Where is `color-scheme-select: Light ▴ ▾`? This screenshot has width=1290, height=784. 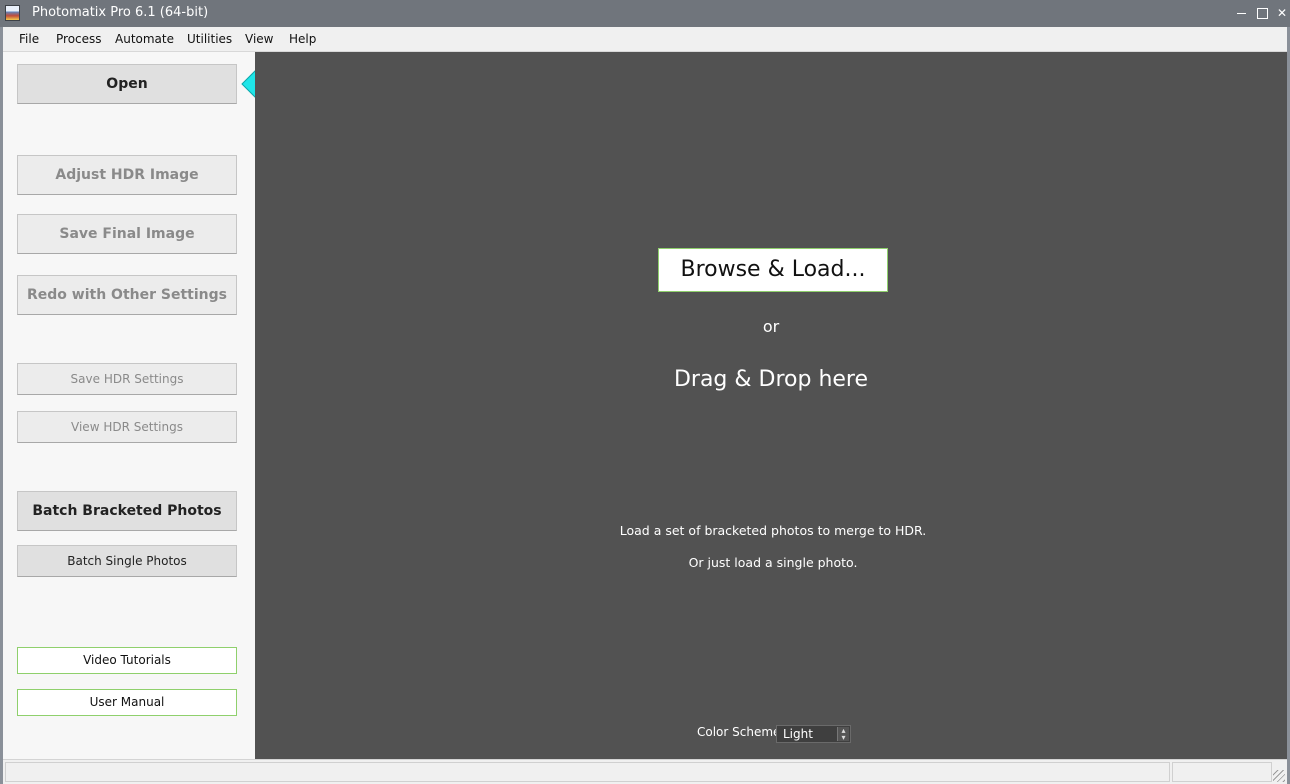 color-scheme-select: Light ▴ ▾ is located at coordinates (813, 734).